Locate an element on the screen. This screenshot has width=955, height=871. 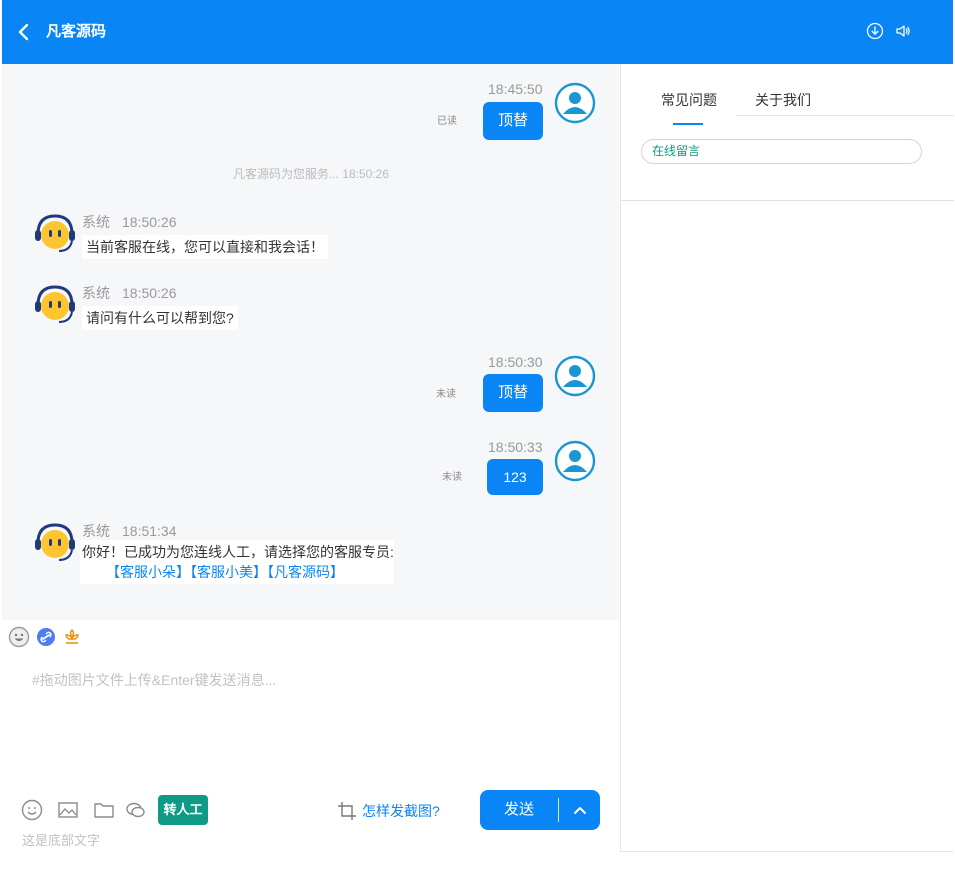
speaker-icon is located at coordinates (903, 31).